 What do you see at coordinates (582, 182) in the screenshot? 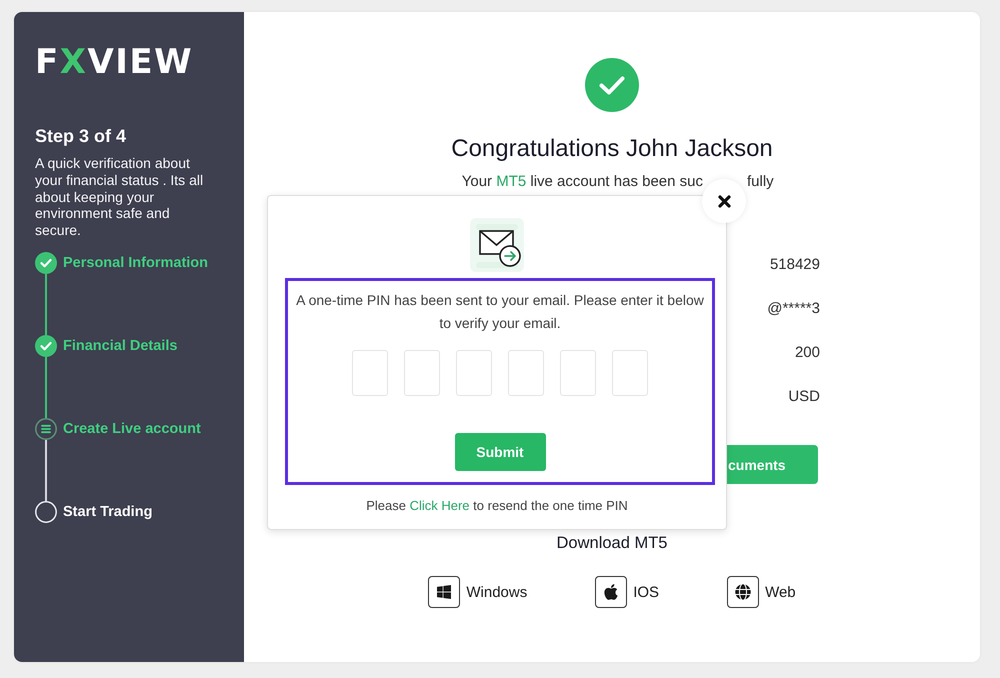
I see `subtitle-text: Your MT5 live account has been suc` at bounding box center [582, 182].